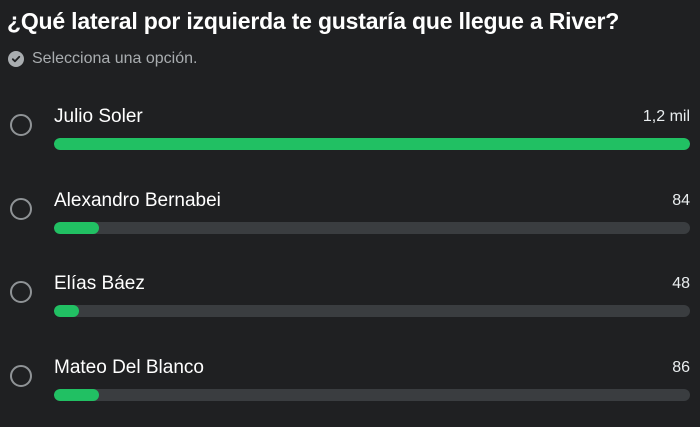  Describe the element at coordinates (137, 200) in the screenshot. I see `option-label: Alexandro Bernabei` at that location.